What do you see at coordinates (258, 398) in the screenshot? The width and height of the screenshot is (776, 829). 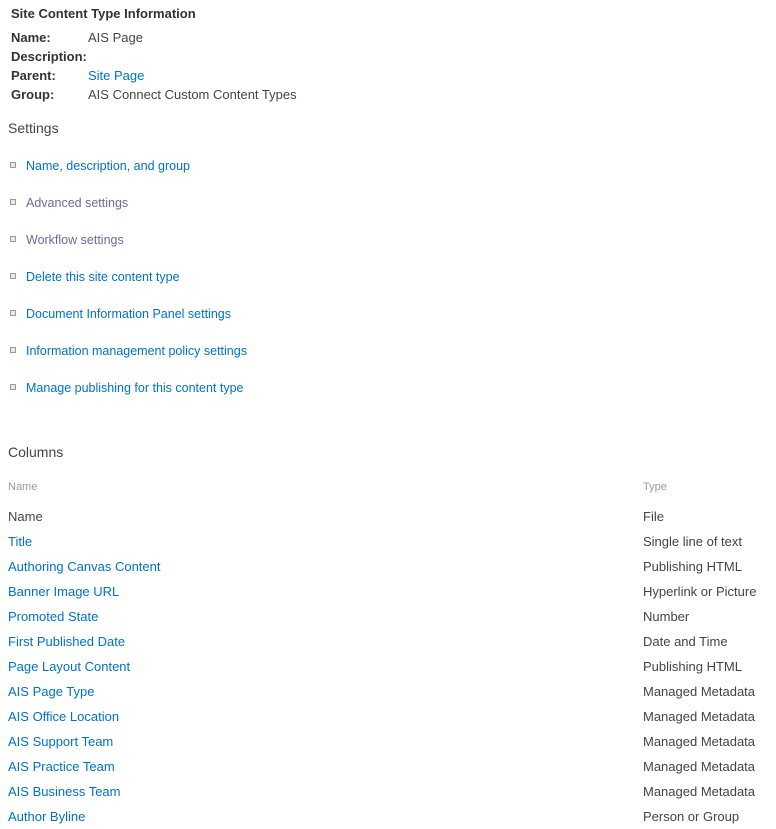 I see `settings-list-item: Manage publishing for this content type` at bounding box center [258, 398].